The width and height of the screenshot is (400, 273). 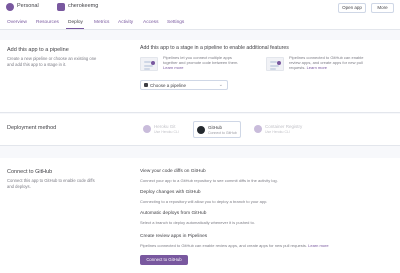 I want to click on github-feature-title: Deploy changes with GitHub, so click(x=170, y=192).